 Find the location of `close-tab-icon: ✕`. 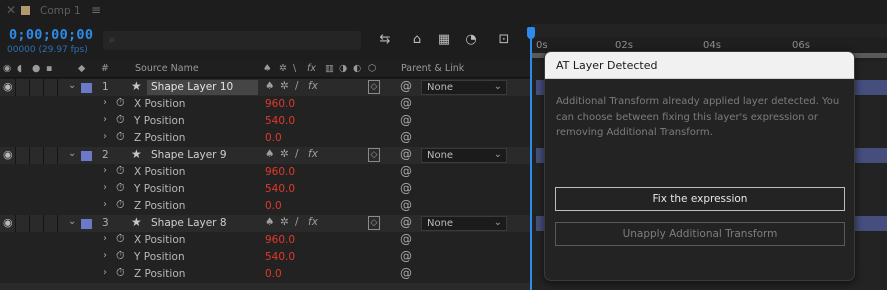

close-tab-icon: ✕ is located at coordinates (11, 10).